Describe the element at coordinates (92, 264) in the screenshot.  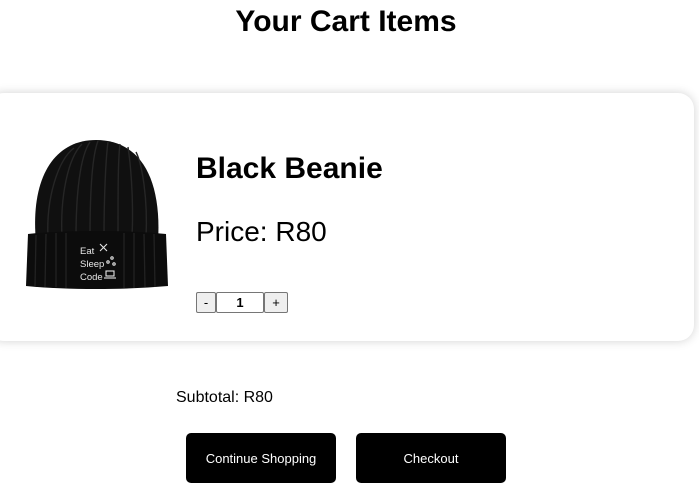
I see `svg-text: Sleep` at that location.